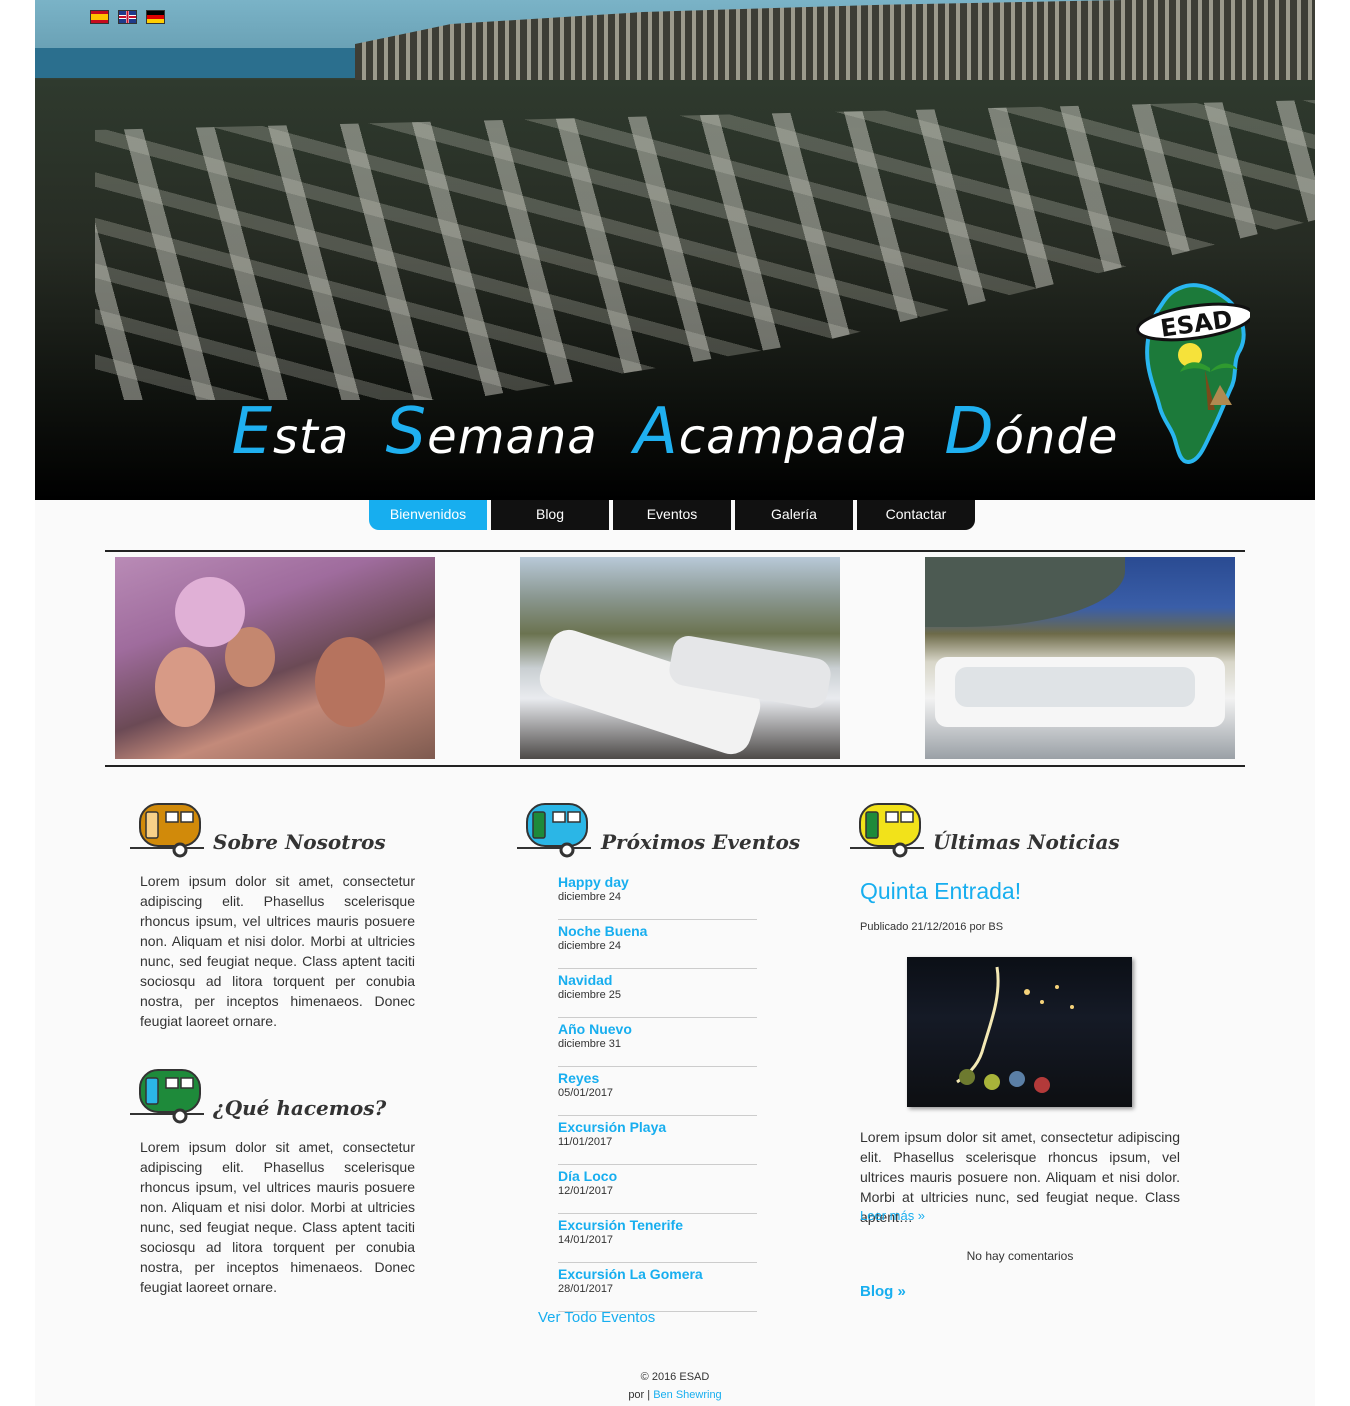  What do you see at coordinates (300, 1108) in the screenshot?
I see `what-title: ¿Qué hacemos?` at bounding box center [300, 1108].